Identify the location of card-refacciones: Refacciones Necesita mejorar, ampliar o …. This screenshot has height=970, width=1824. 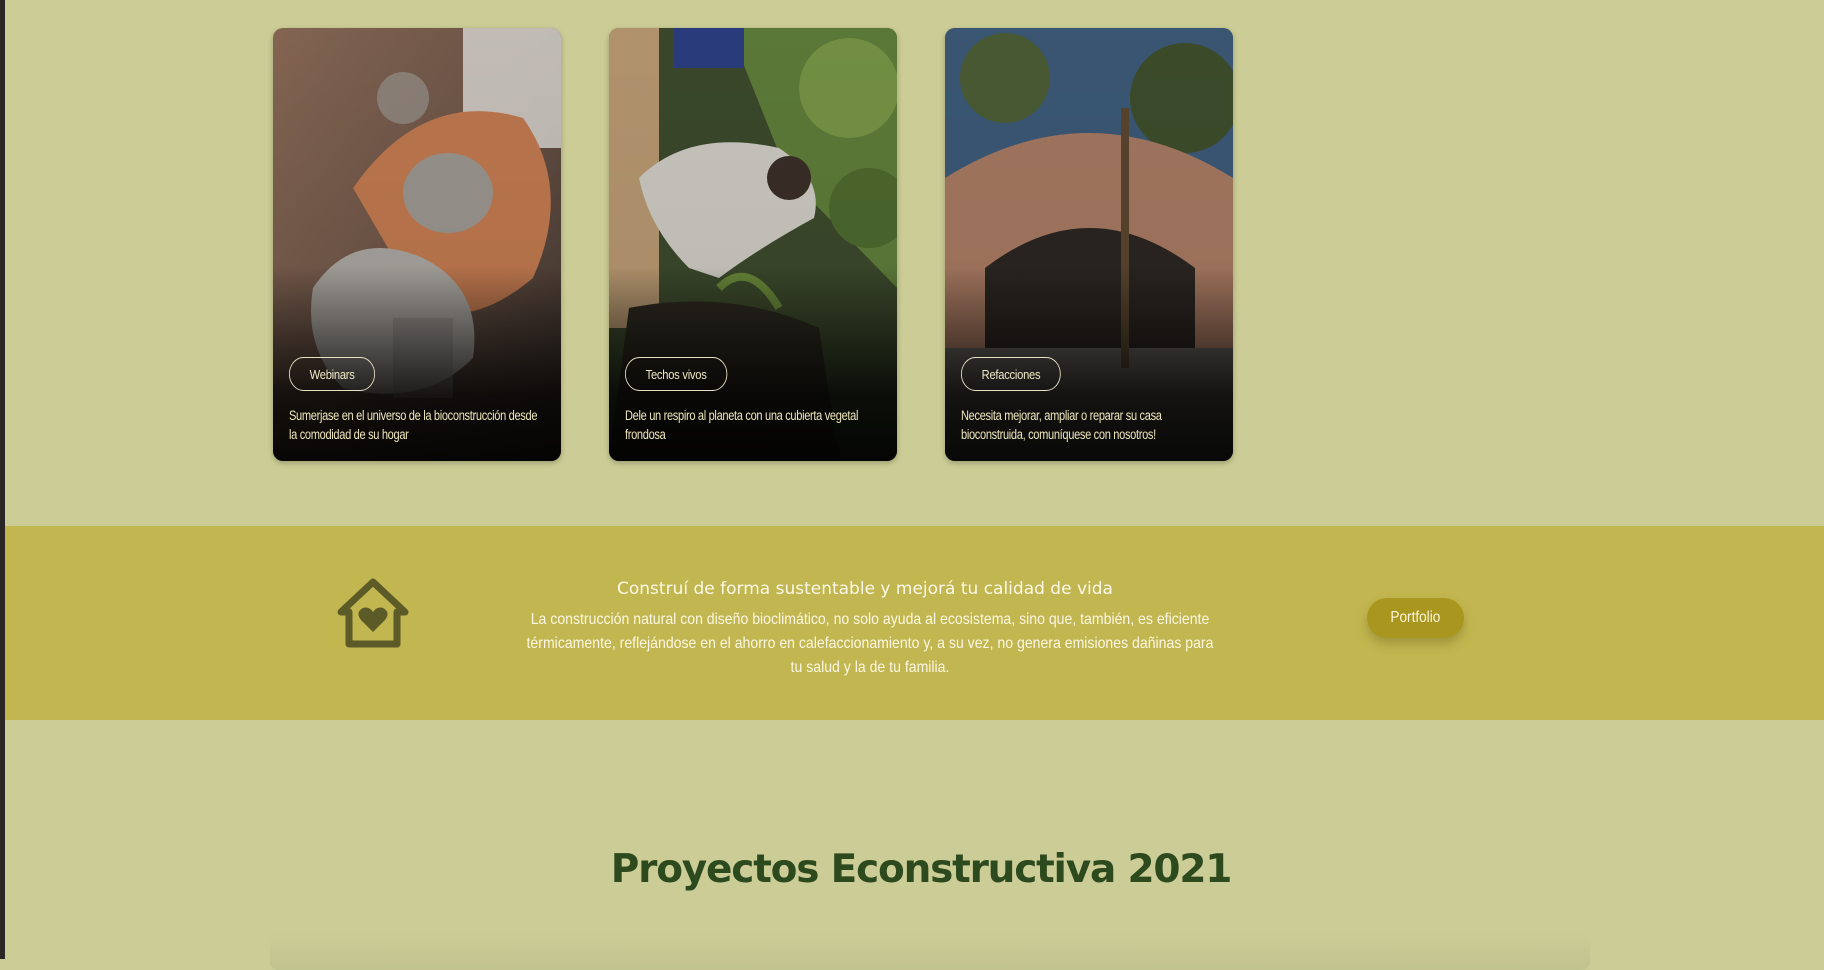
(1089, 244).